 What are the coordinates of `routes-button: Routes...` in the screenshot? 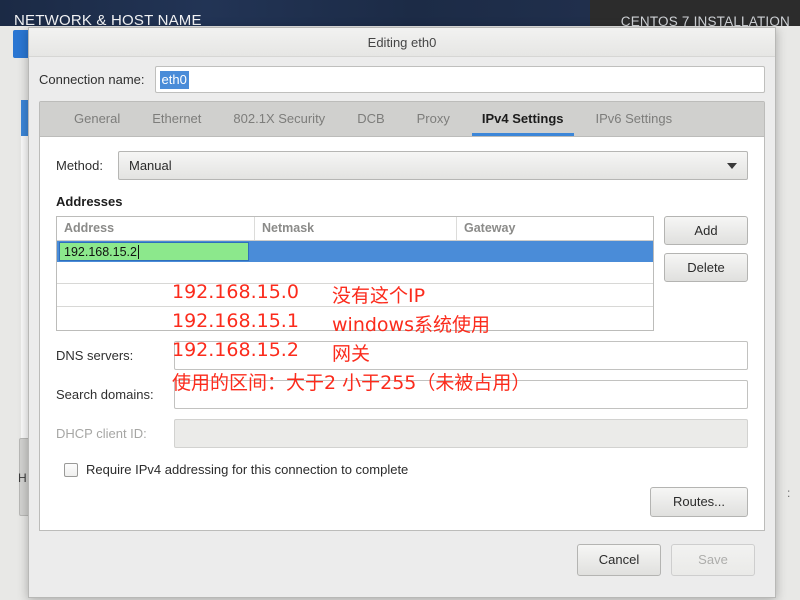 It's located at (699, 502).